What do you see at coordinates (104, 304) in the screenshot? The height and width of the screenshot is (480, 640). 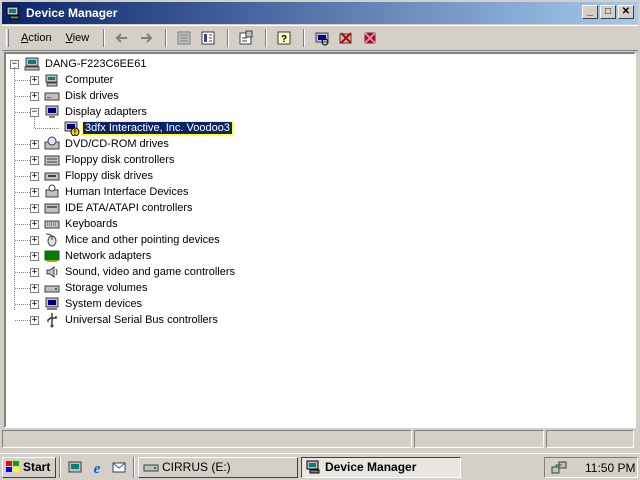 I see `tree-item-label: System devices` at bounding box center [104, 304].